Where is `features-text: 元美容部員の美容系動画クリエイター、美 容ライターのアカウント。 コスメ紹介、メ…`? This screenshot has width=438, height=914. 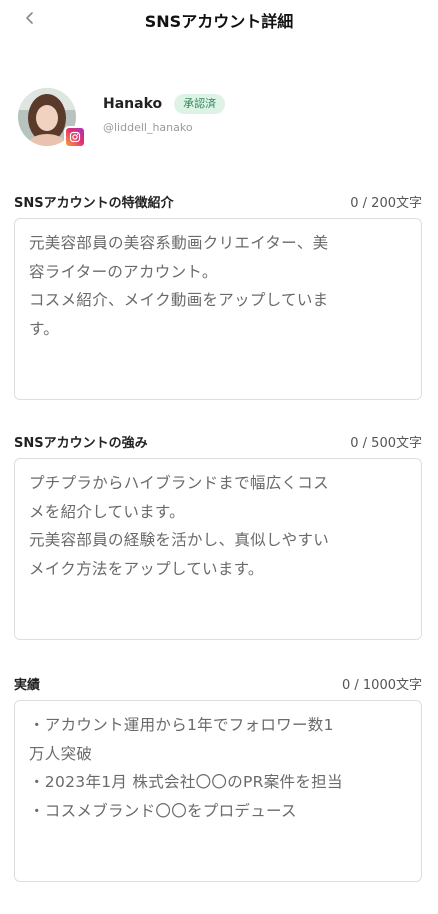
features-text: 元美容部員の美容系動画クリエイター、美 容ライターのアカウント。 コスメ紹介、メ… is located at coordinates (179, 286).